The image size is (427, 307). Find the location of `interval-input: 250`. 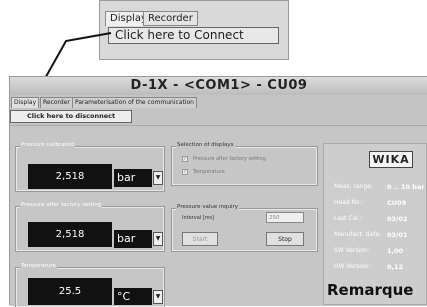

interval-input: 250 is located at coordinates (285, 217).